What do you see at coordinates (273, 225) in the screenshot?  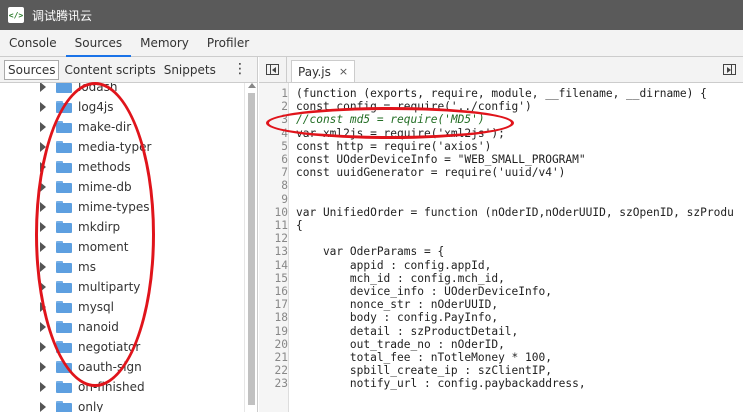 I see `line-number: 11` at bounding box center [273, 225].